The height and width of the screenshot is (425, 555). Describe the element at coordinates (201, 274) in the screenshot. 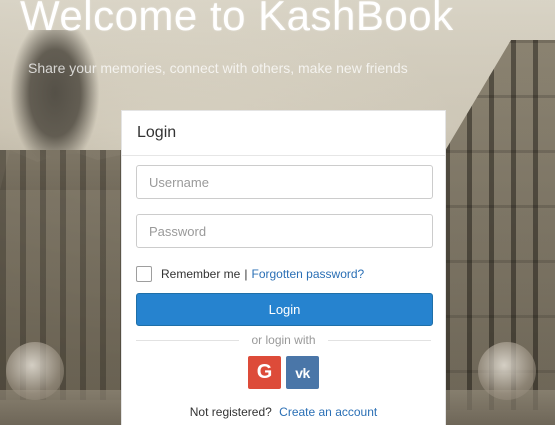

I see `remember-me-label: Remember me` at that location.